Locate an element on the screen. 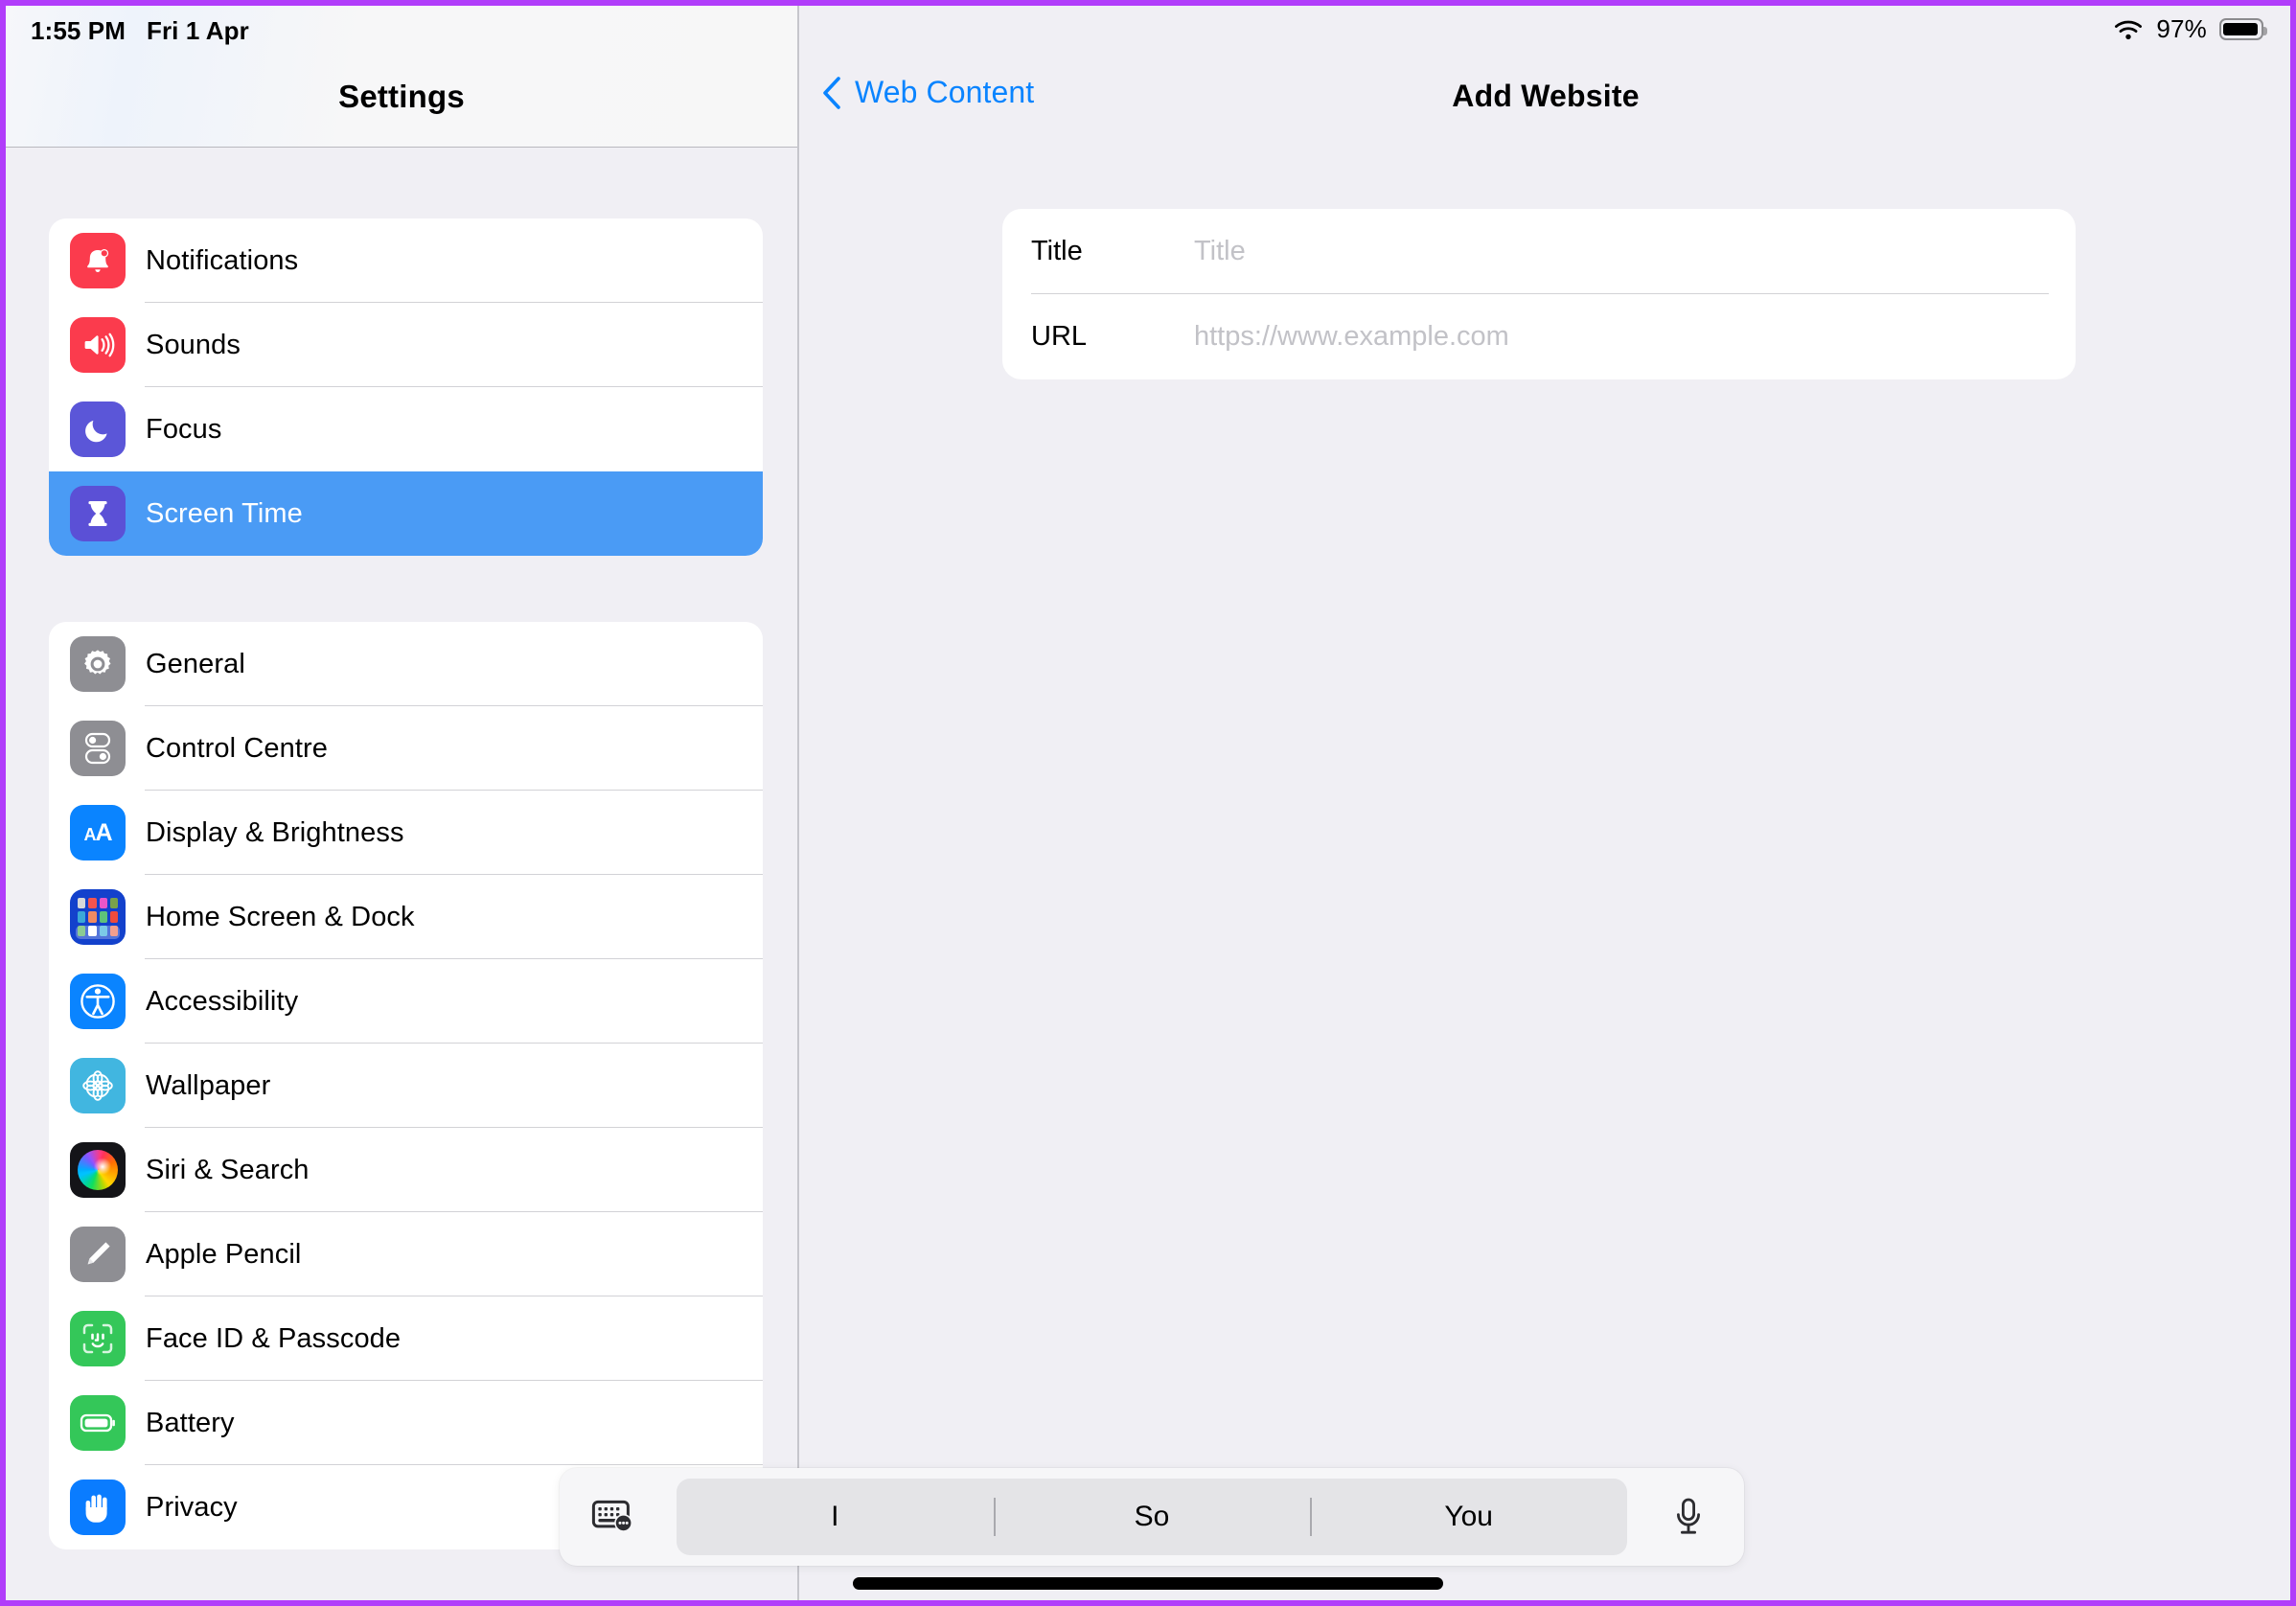 Image resolution: width=2296 pixels, height=1606 pixels. toggles-icon is located at coordinates (98, 748).